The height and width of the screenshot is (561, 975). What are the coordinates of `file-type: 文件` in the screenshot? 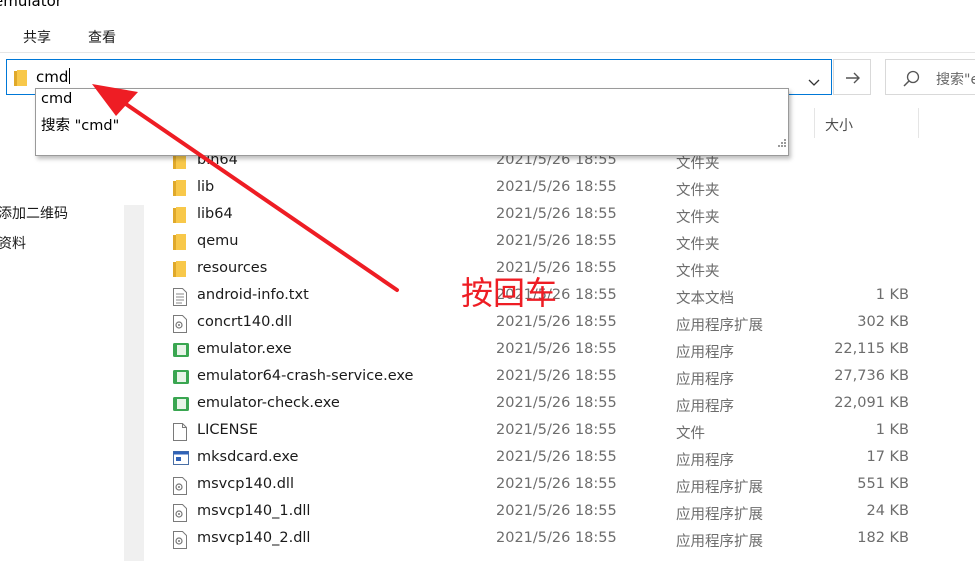 It's located at (690, 434).